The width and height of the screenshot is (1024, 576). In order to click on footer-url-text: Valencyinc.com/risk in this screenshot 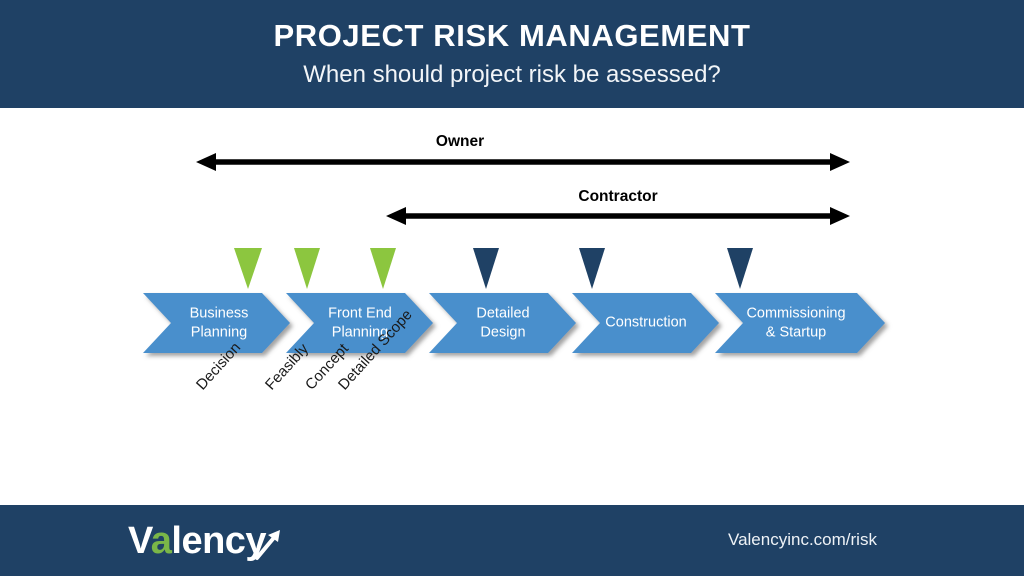, I will do `click(802, 540)`.